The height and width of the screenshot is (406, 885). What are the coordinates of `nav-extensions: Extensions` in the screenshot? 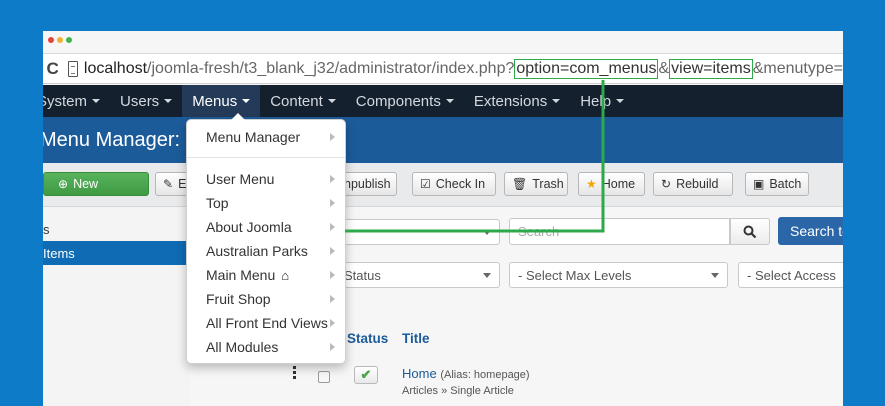 It's located at (517, 101).